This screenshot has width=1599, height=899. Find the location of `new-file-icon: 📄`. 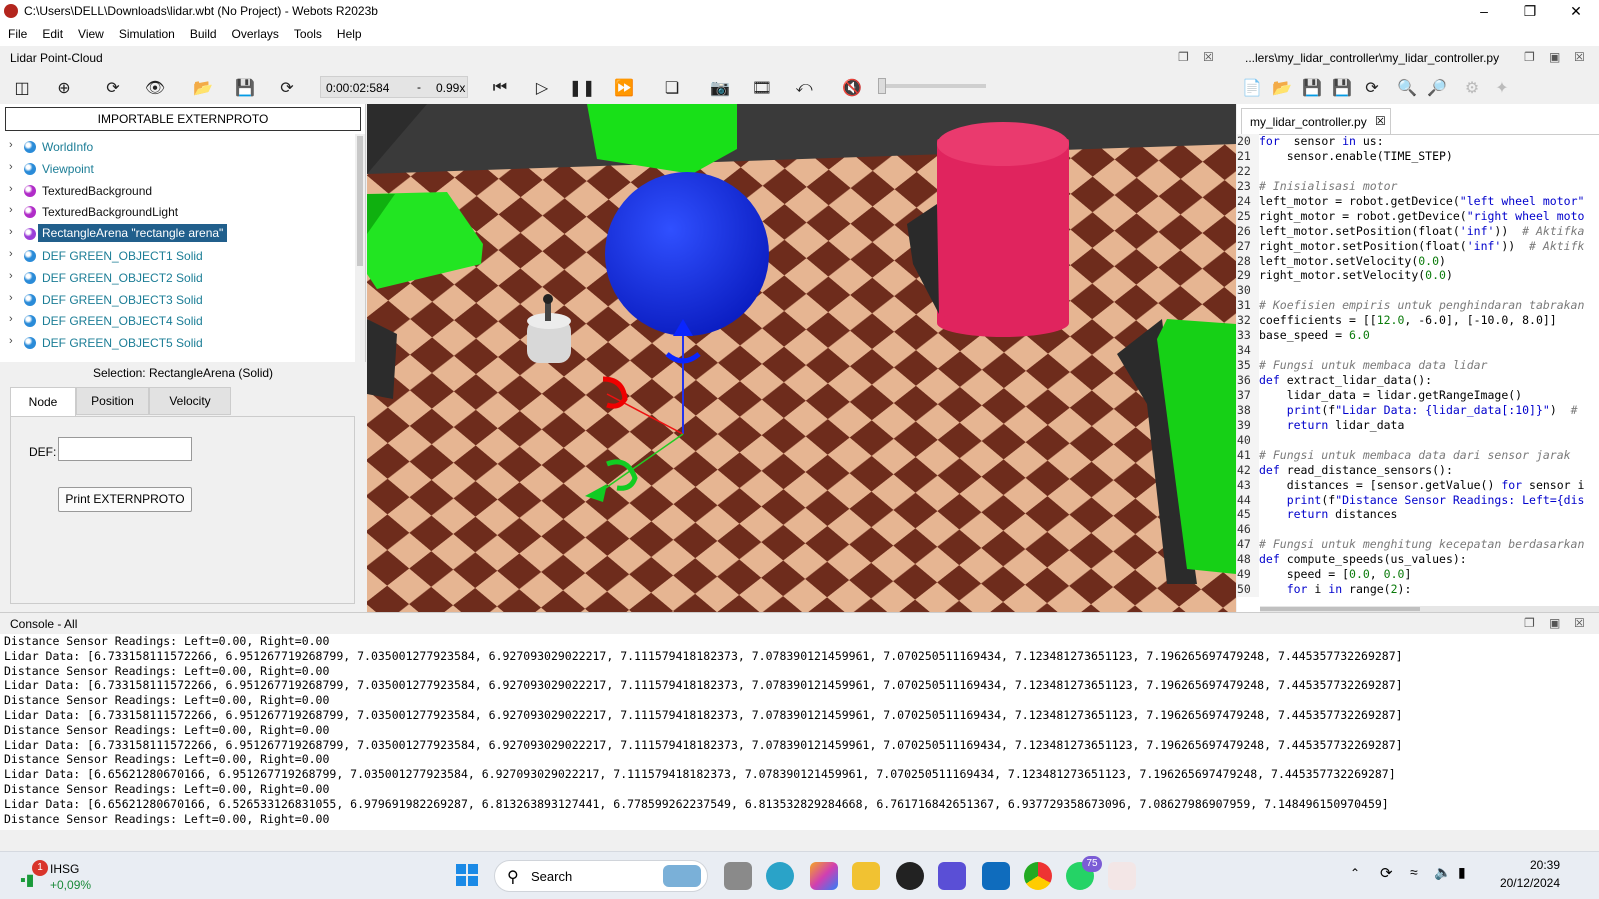

new-file-icon: 📄 is located at coordinates (1252, 88).